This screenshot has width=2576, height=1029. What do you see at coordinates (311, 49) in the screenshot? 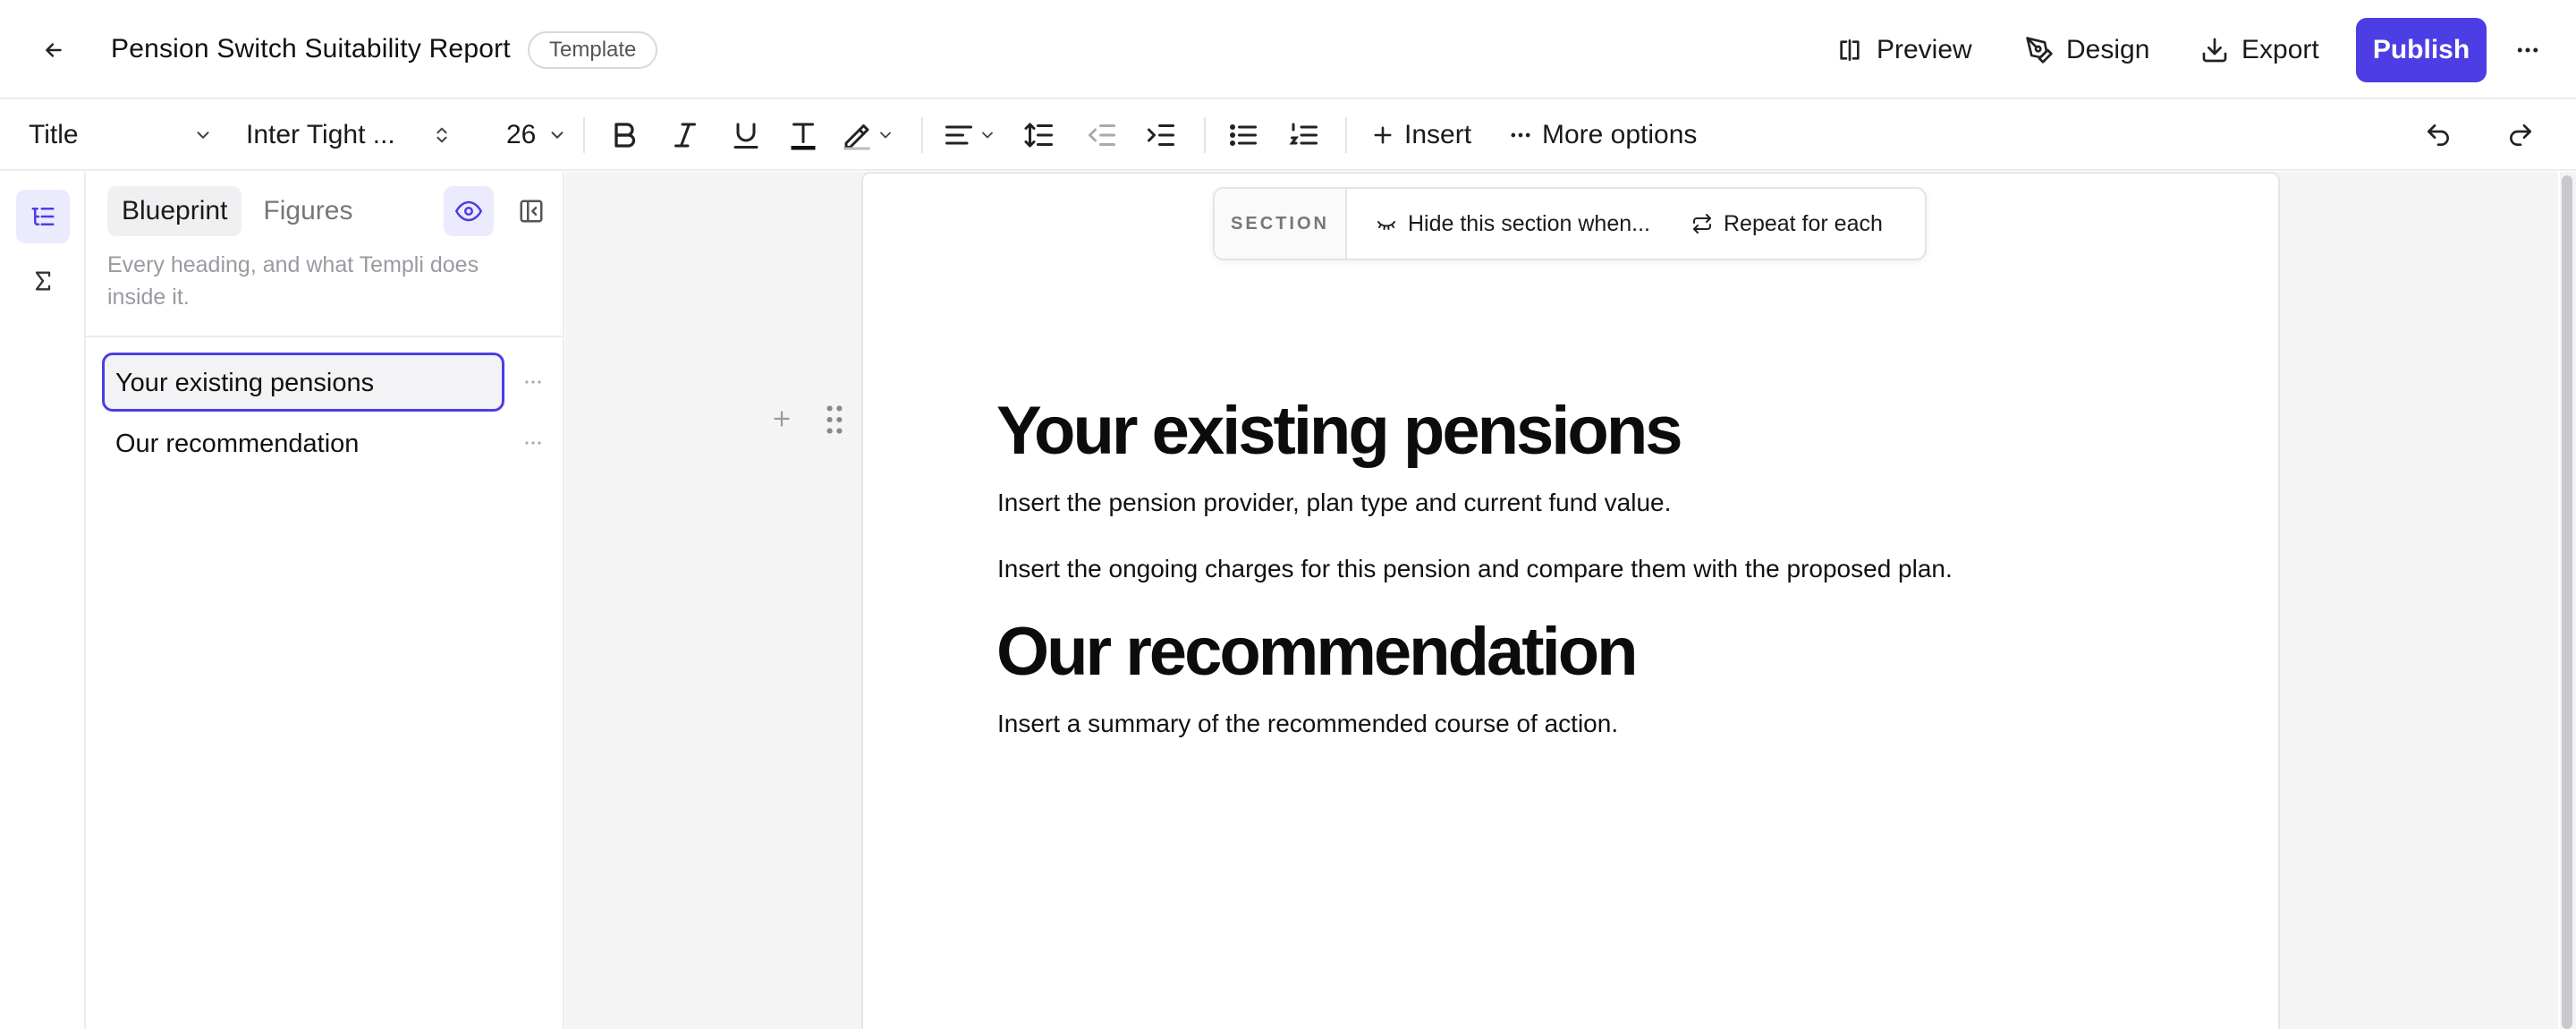
I see `document-title: Pension Switch Suitability Report` at bounding box center [311, 49].